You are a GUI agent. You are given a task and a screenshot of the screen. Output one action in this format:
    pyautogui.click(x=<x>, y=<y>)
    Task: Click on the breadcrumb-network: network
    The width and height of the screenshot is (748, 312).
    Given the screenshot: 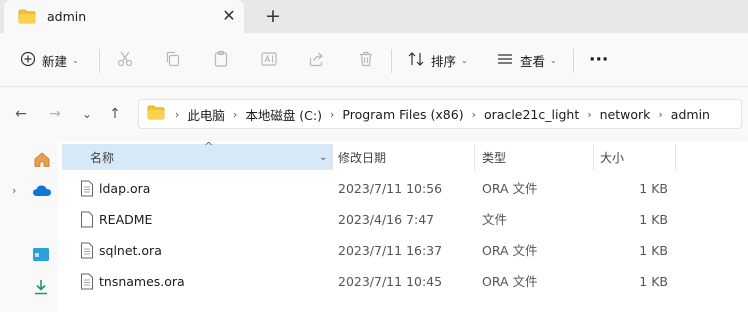 What is the action you would take?
    pyautogui.click(x=625, y=114)
    